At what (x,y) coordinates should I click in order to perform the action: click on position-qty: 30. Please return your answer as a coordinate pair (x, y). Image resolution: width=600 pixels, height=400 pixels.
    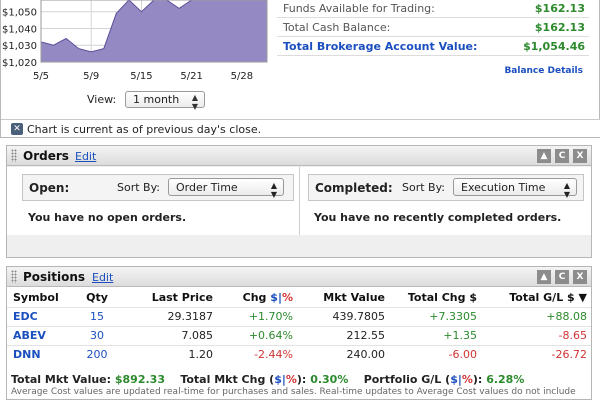
    Looking at the image, I should click on (97, 335).